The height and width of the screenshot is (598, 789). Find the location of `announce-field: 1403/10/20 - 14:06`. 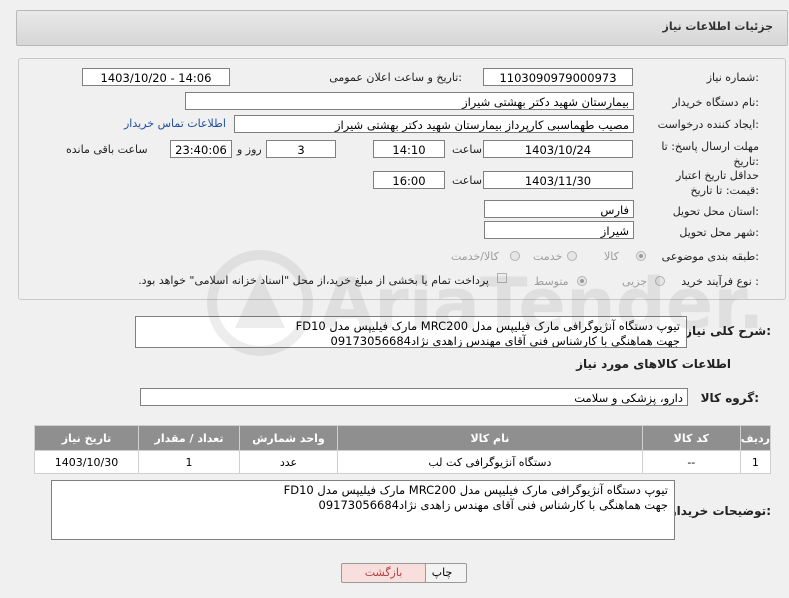

announce-field: 1403/10/20 - 14:06 is located at coordinates (156, 77).